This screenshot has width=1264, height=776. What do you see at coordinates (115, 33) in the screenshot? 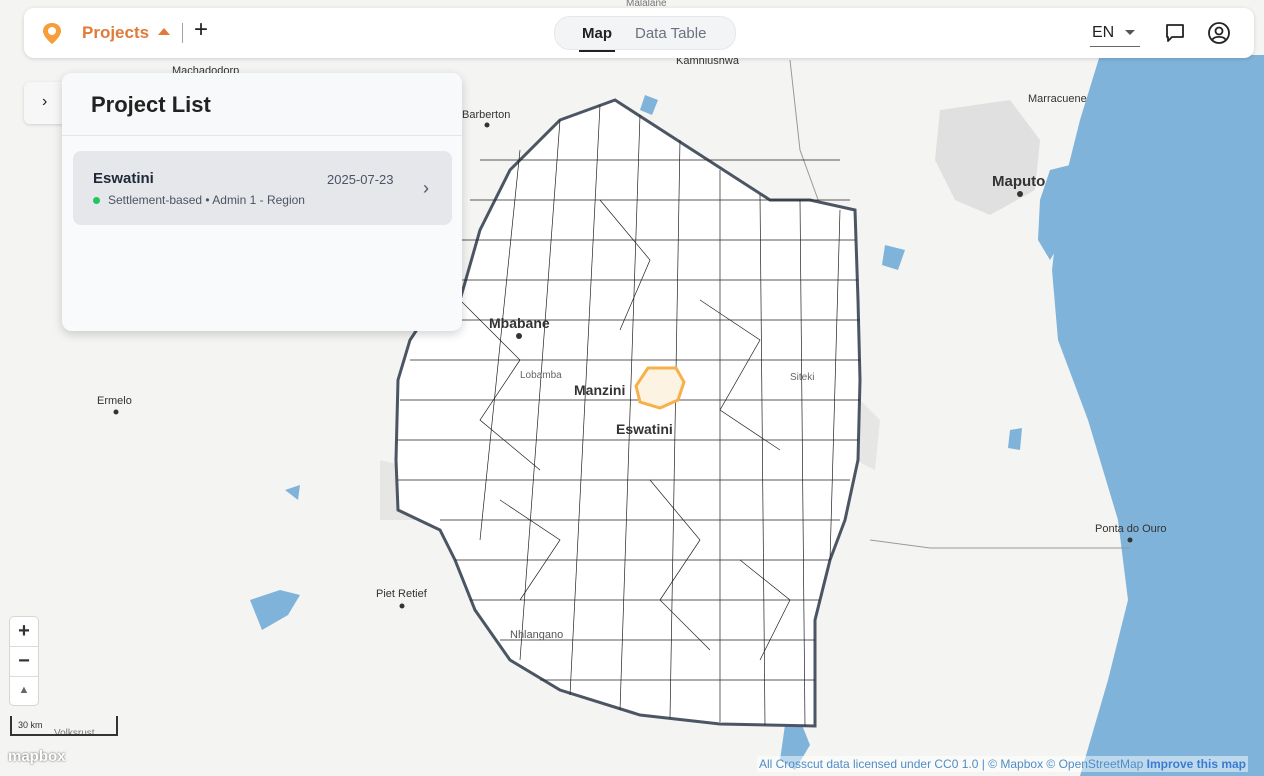
I see `projects-menu-button: Projects` at bounding box center [115, 33].